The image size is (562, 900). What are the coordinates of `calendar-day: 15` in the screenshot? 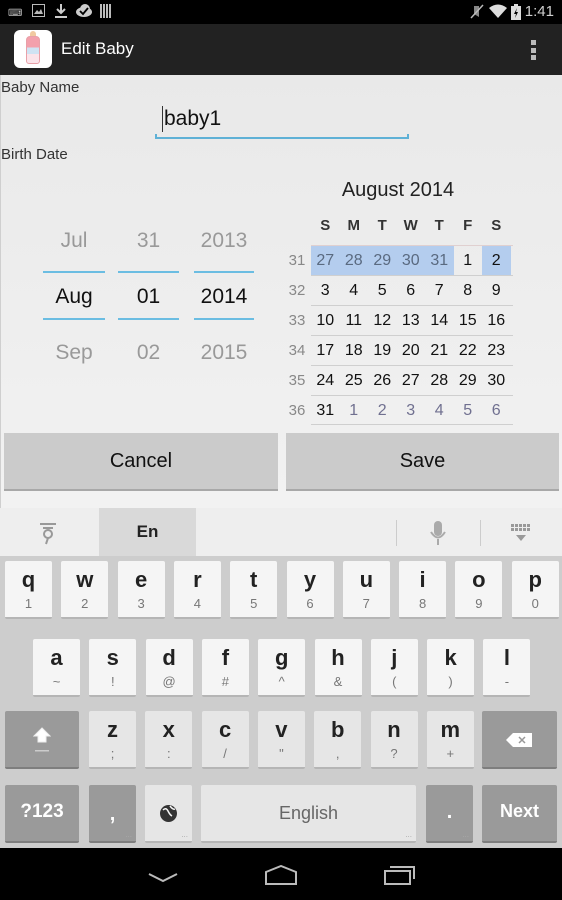 It's located at (468, 320).